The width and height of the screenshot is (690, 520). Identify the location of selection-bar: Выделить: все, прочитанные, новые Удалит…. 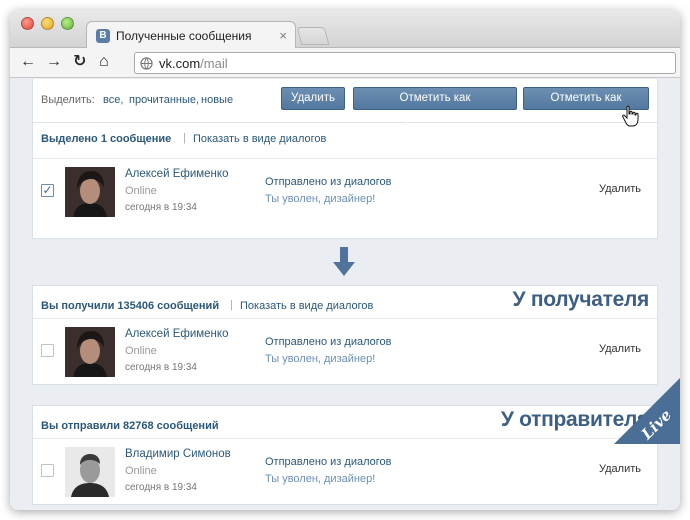
(345, 103).